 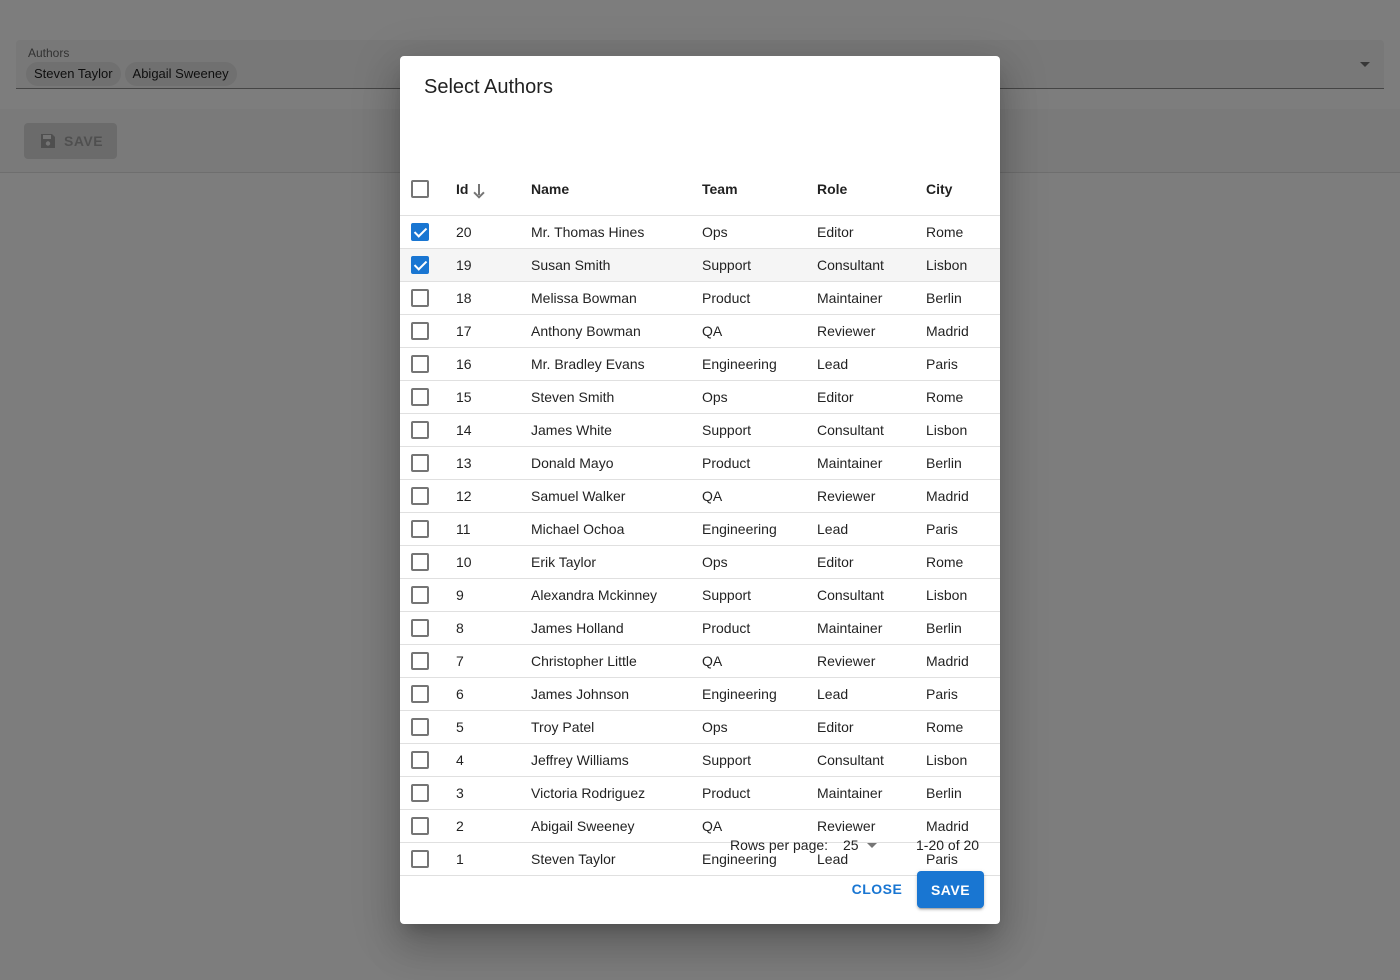 What do you see at coordinates (963, 793) in the screenshot?
I see `cell-city: Berlin` at bounding box center [963, 793].